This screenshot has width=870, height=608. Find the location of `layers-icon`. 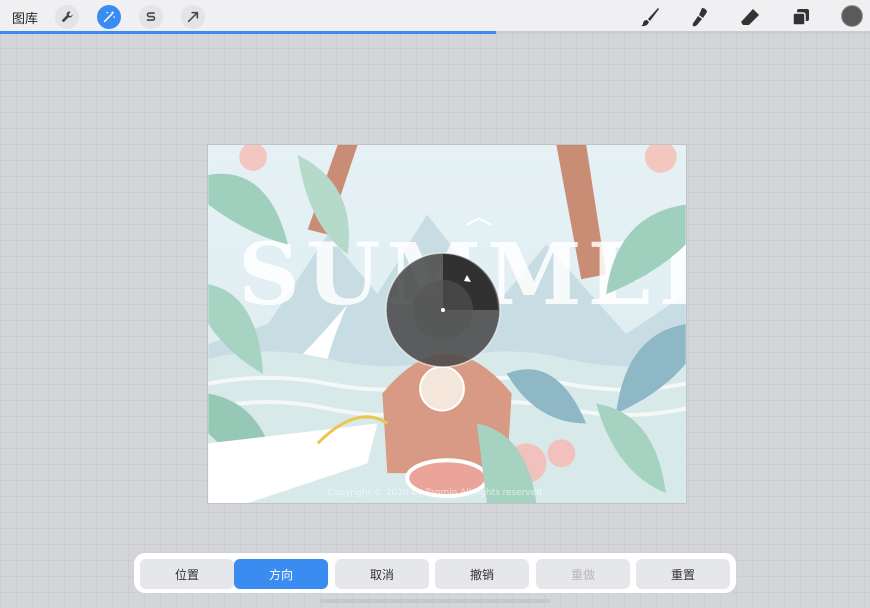

layers-icon is located at coordinates (800, 17).